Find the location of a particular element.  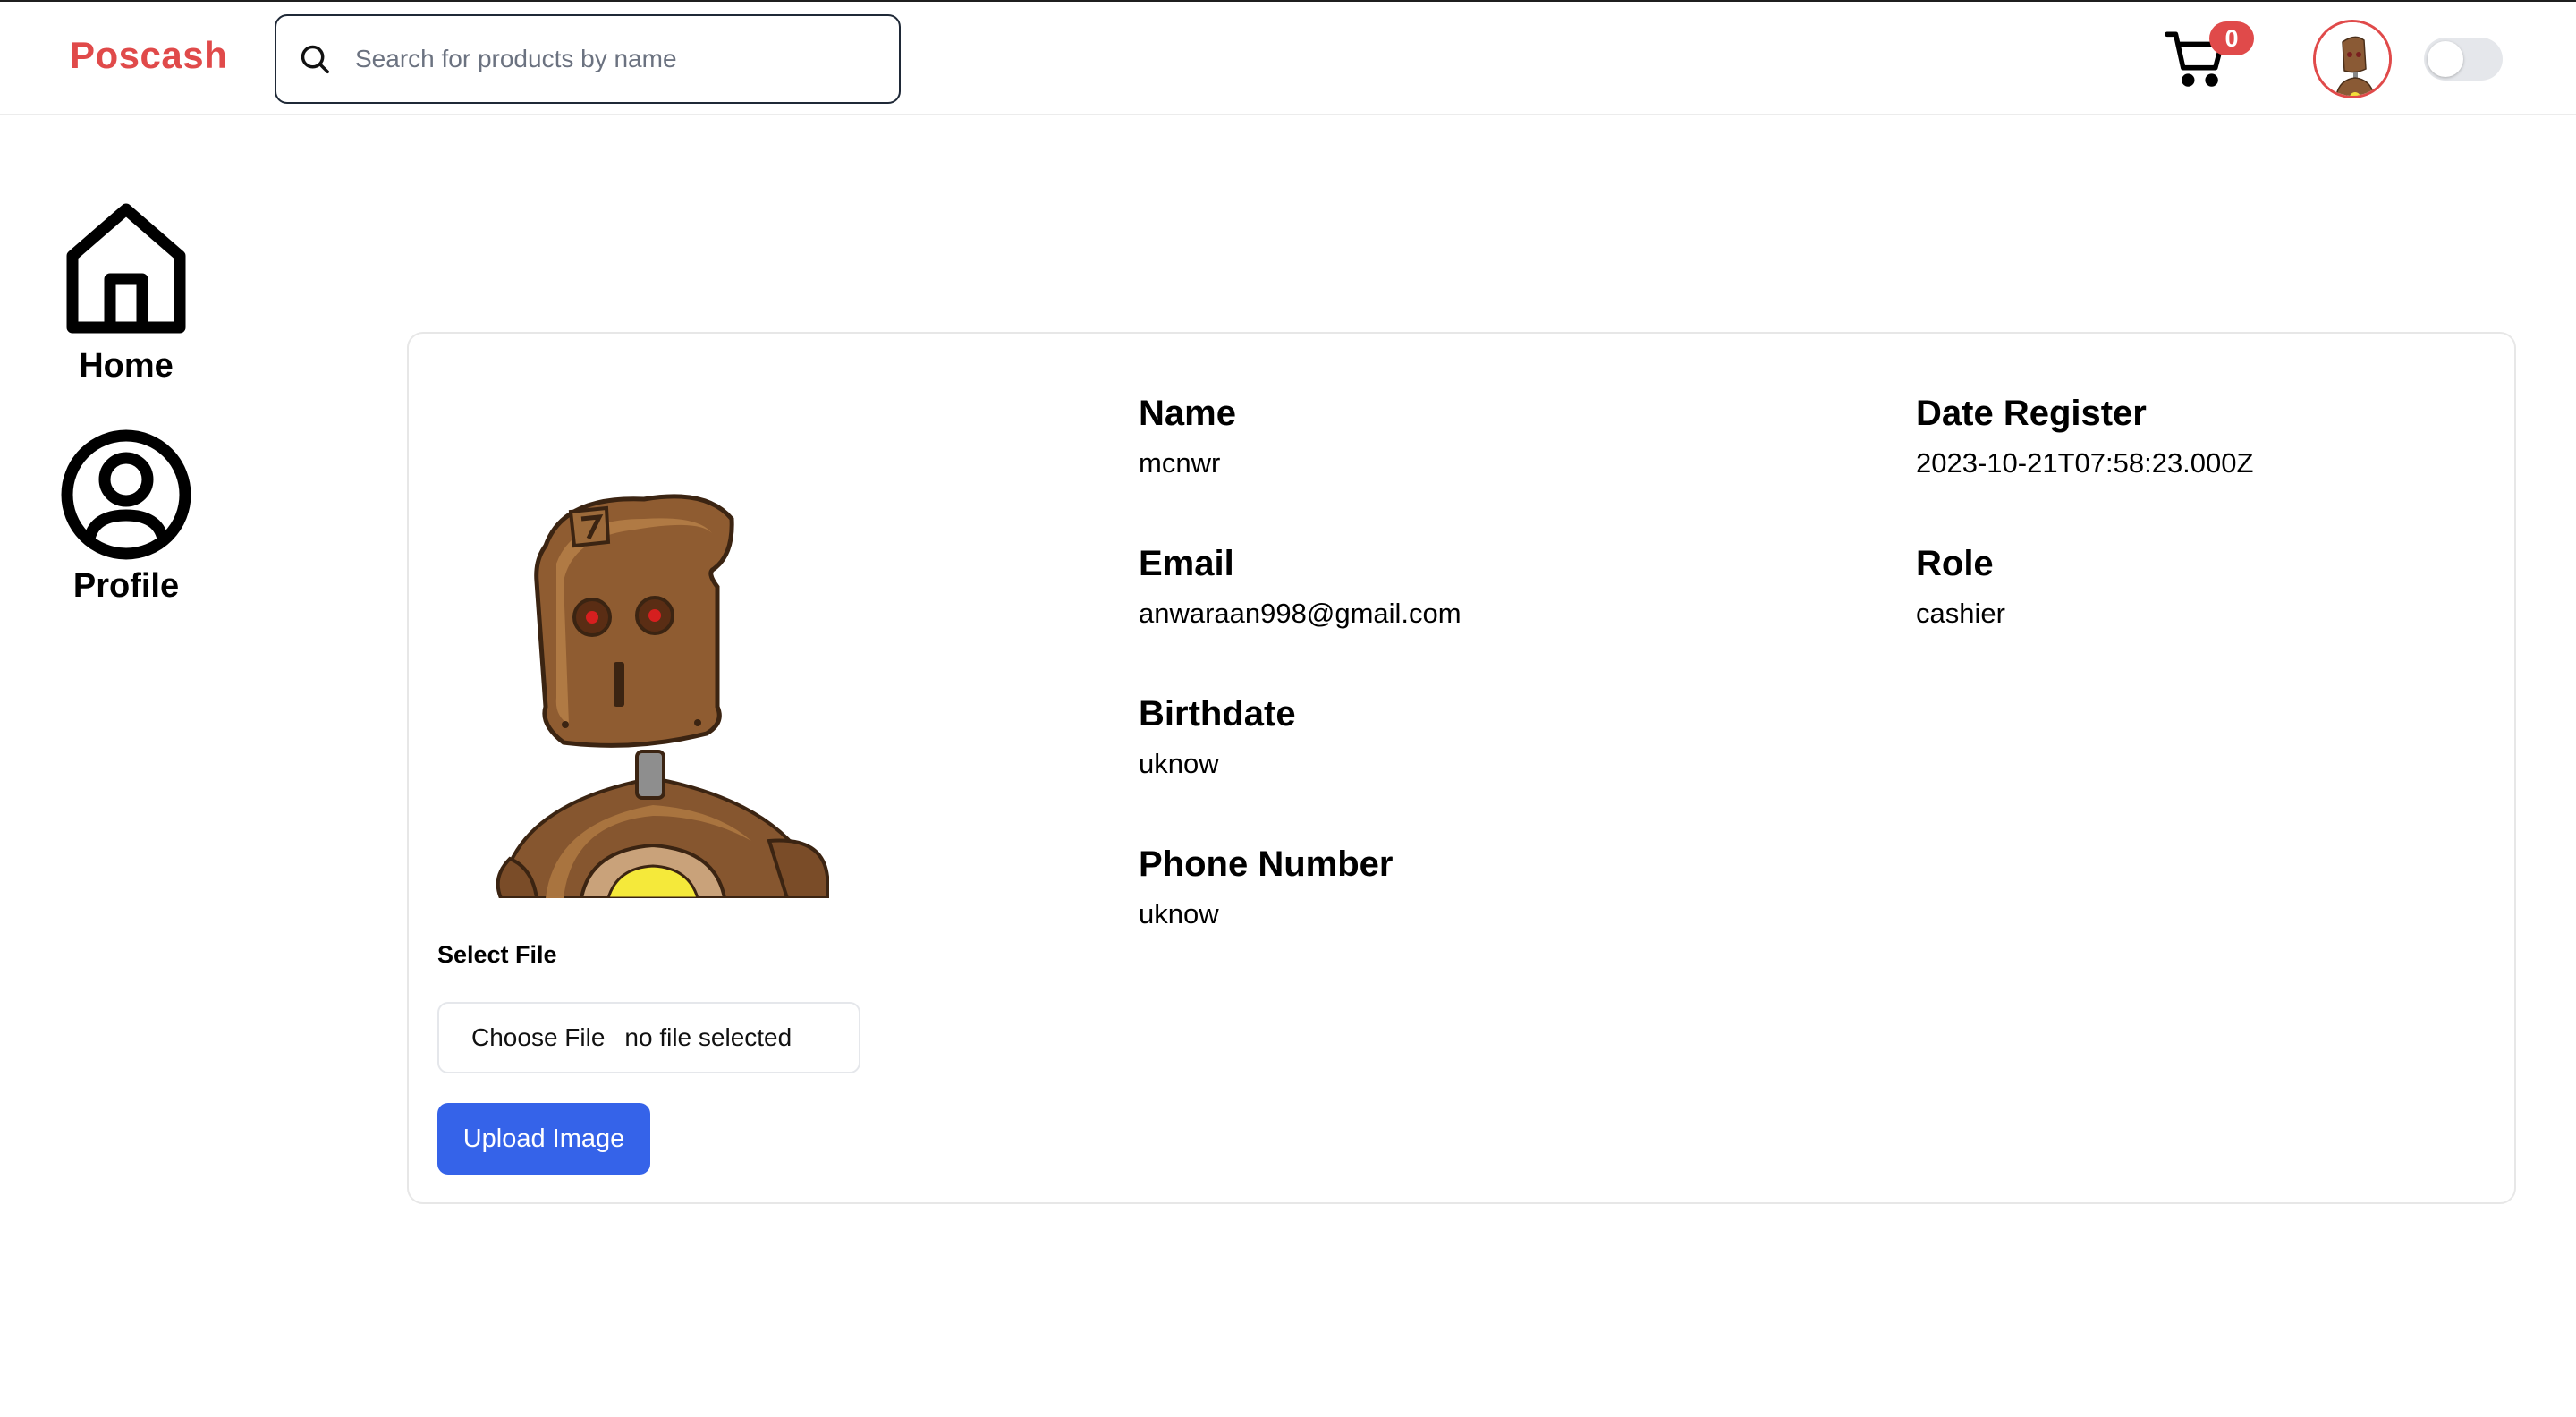

top-bar: Poscash 0 is located at coordinates (1288, 58).